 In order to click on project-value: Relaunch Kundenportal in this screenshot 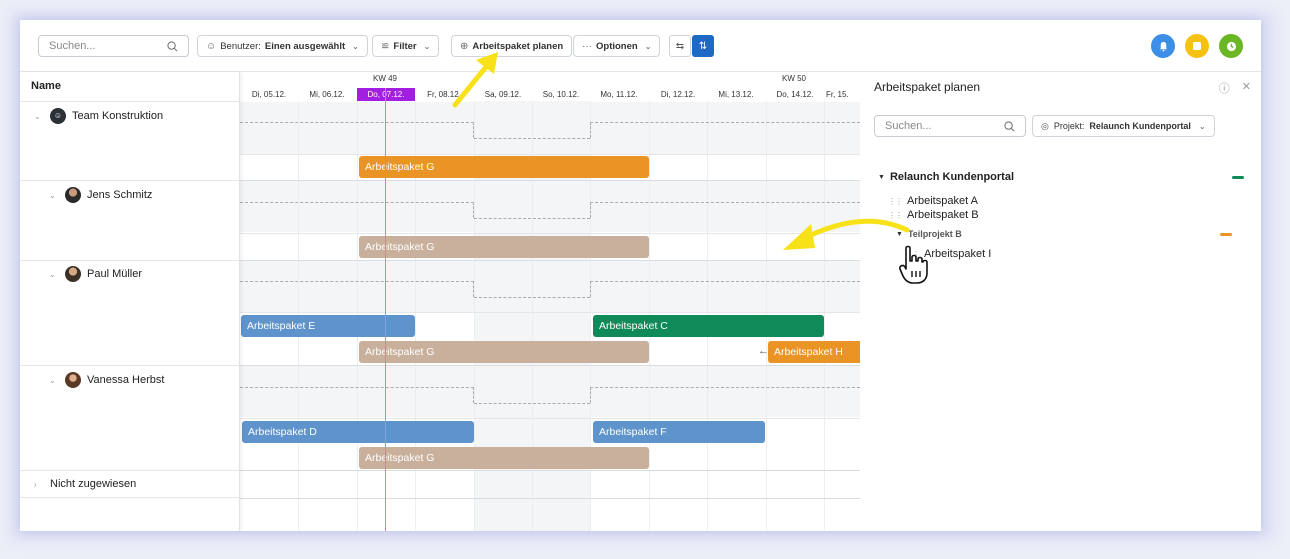, I will do `click(1140, 126)`.